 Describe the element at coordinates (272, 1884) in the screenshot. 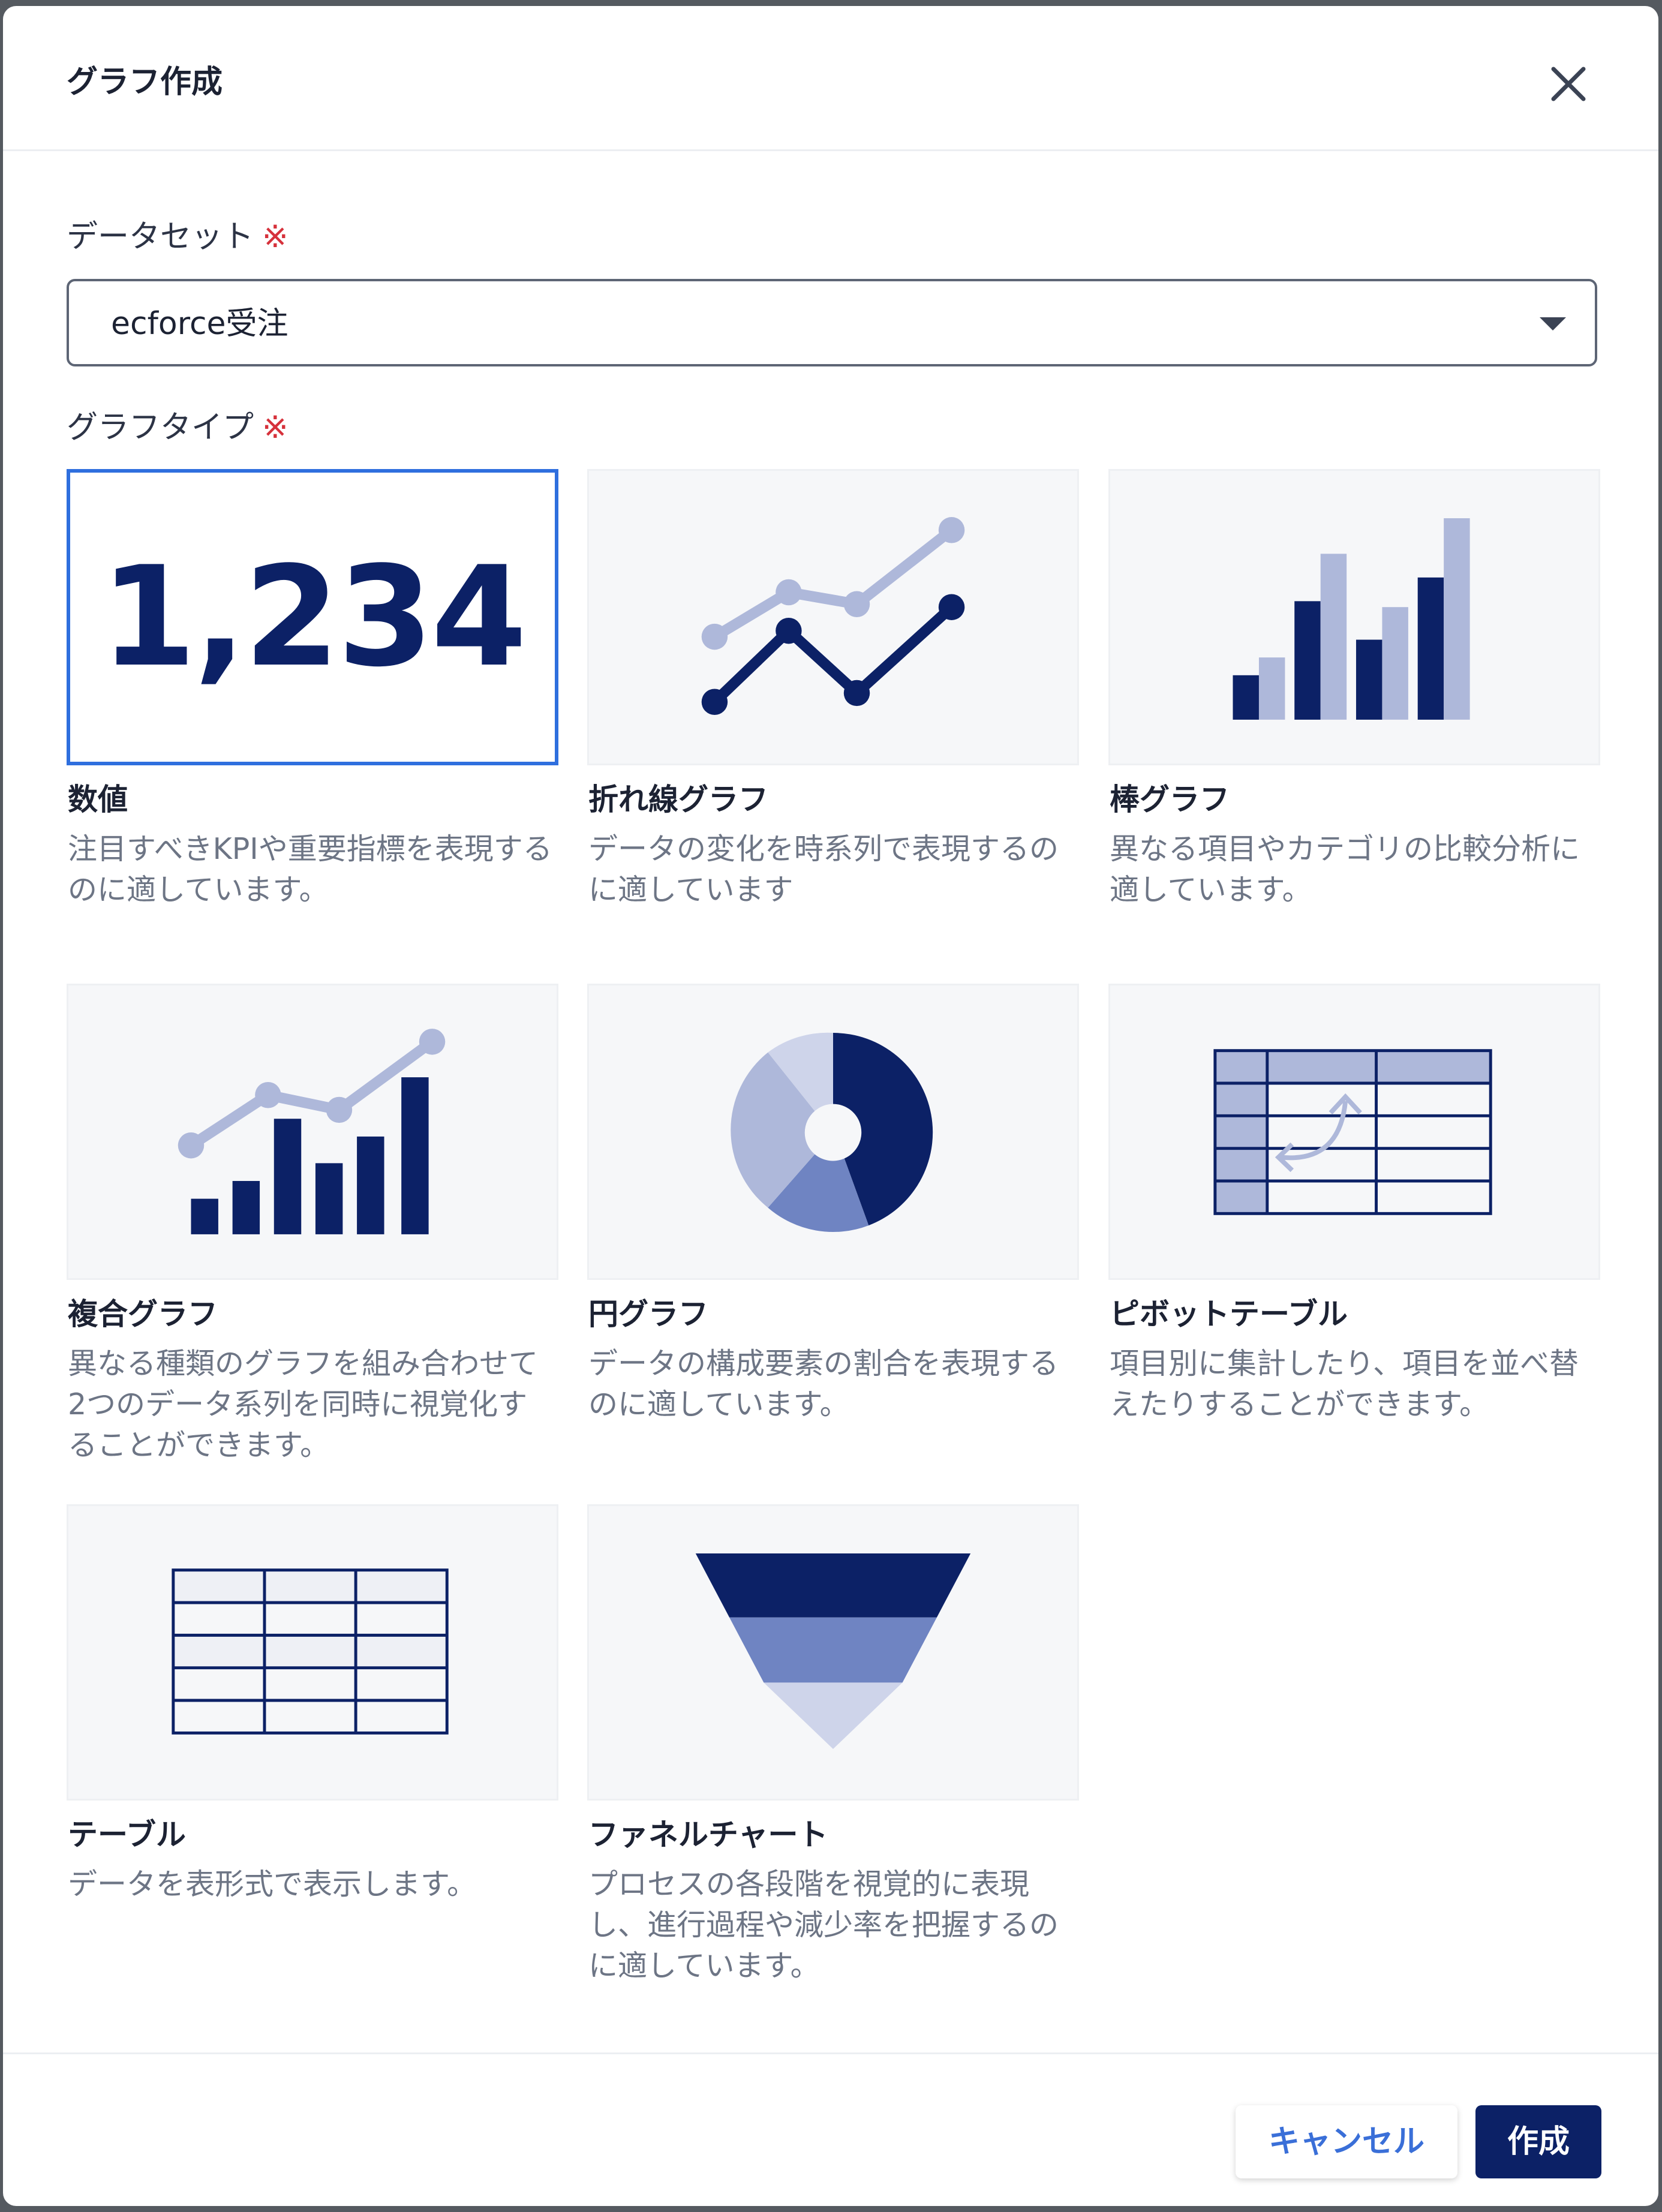

I see `graph-type-description: データを表形式で表示します。` at that location.